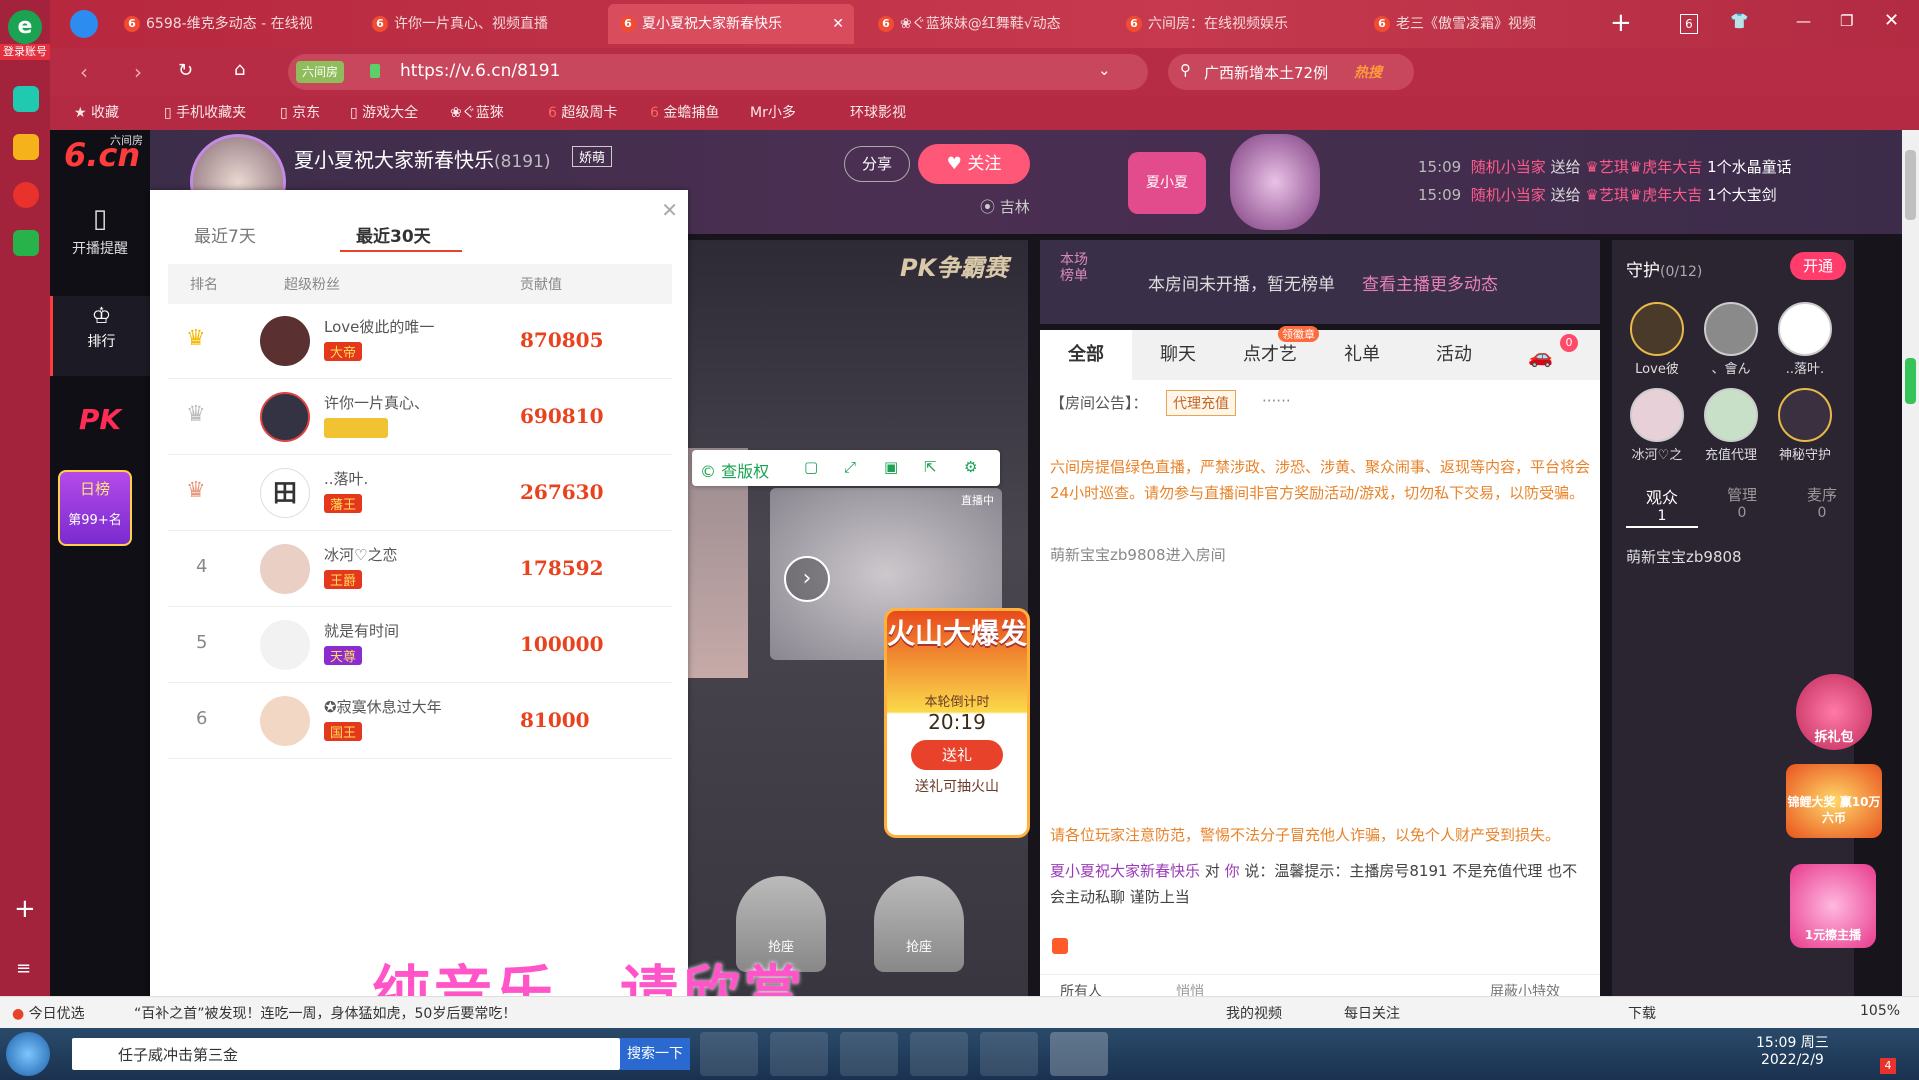  I want to click on news-ticker: “百补之首”被发现！连吃一周，身体猛如虎，50岁后要常吃！, so click(374, 1013).